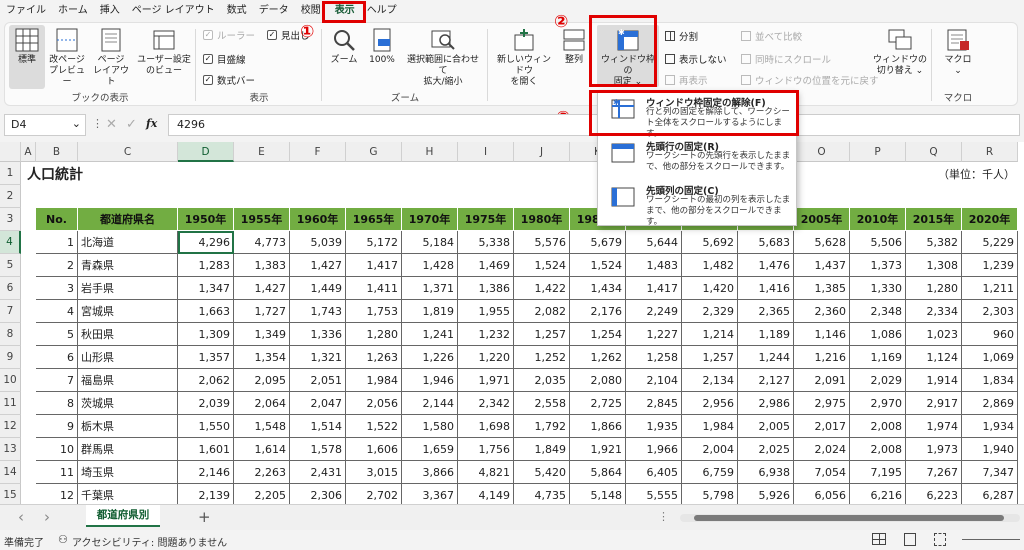  What do you see at coordinates (164, 51) in the screenshot?
I see `custom-views-button: ユーザー設定 のビュー` at bounding box center [164, 51].